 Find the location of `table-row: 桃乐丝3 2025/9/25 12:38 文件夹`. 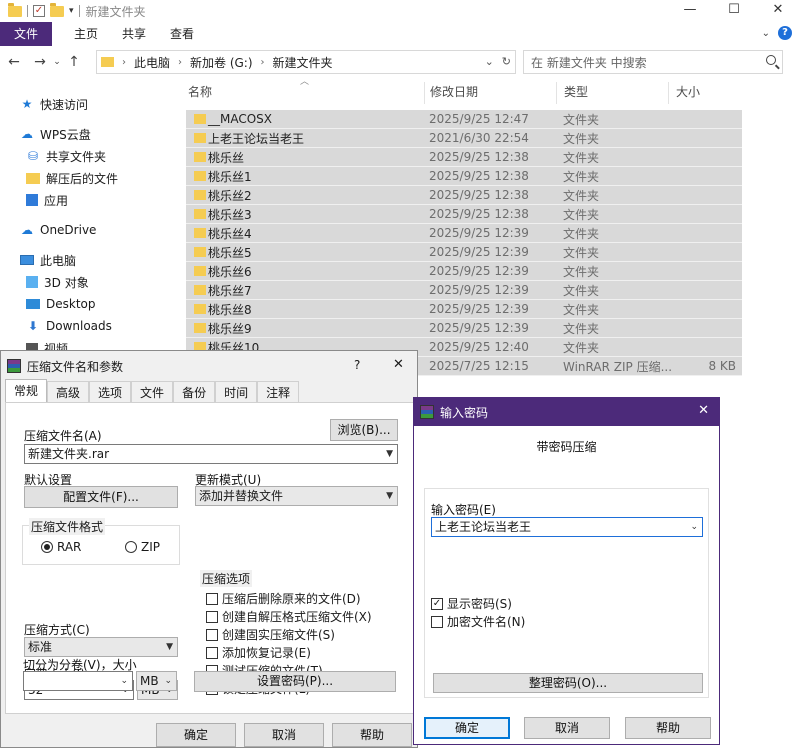

table-row: 桃乐丝3 2025/9/25 12:38 文件夹 is located at coordinates (464, 214).